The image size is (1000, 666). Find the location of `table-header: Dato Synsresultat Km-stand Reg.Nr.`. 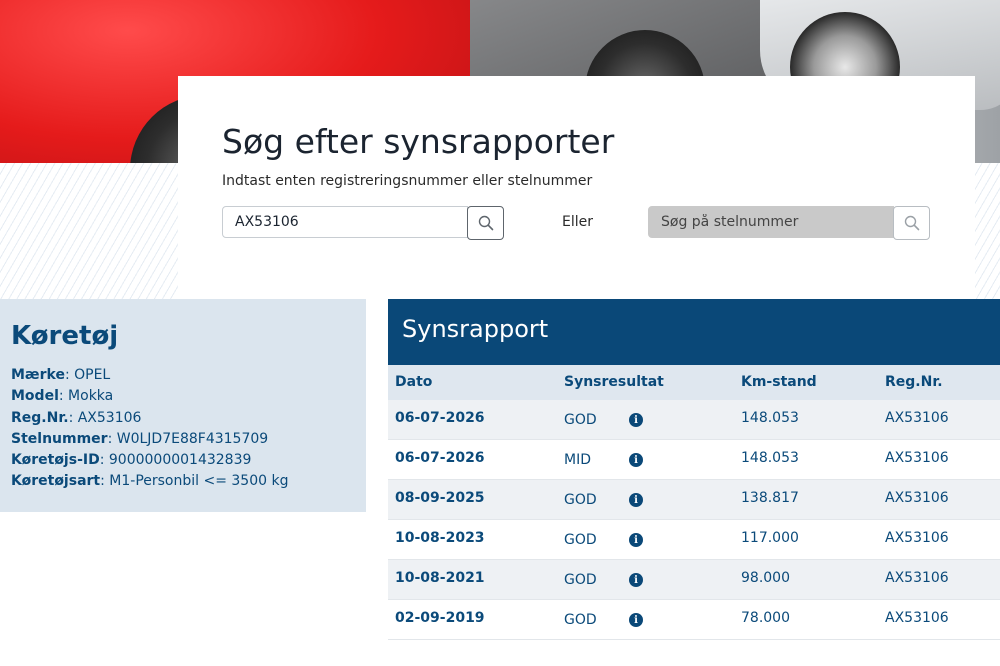

table-header: Dato Synsresultat Km-stand Reg.Nr. is located at coordinates (694, 382).